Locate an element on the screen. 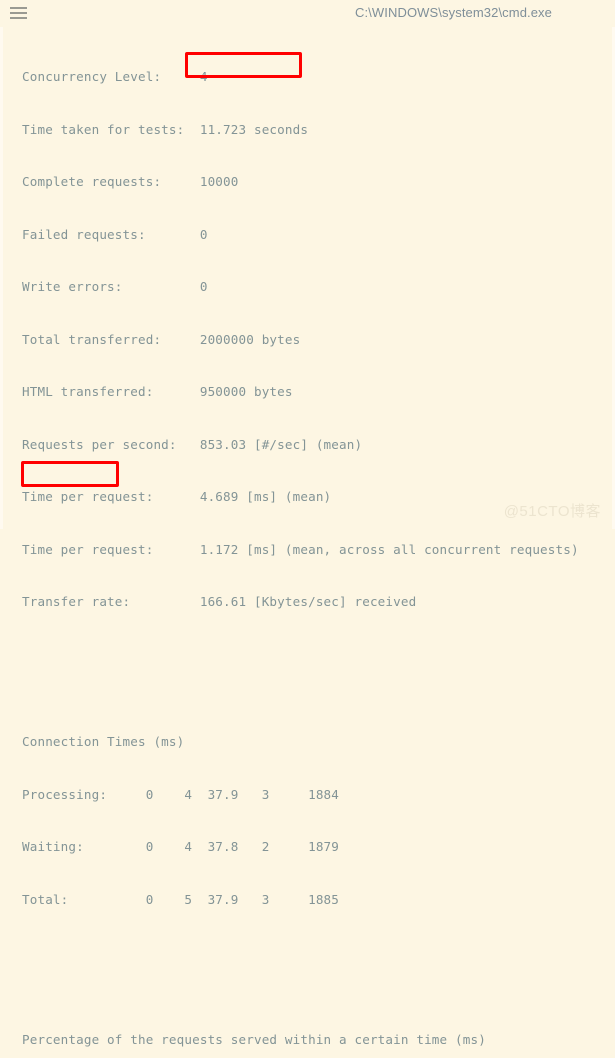 The image size is (615, 1058). console-line: Waiting: 0 4 37.8 2 1879 is located at coordinates (318, 847).